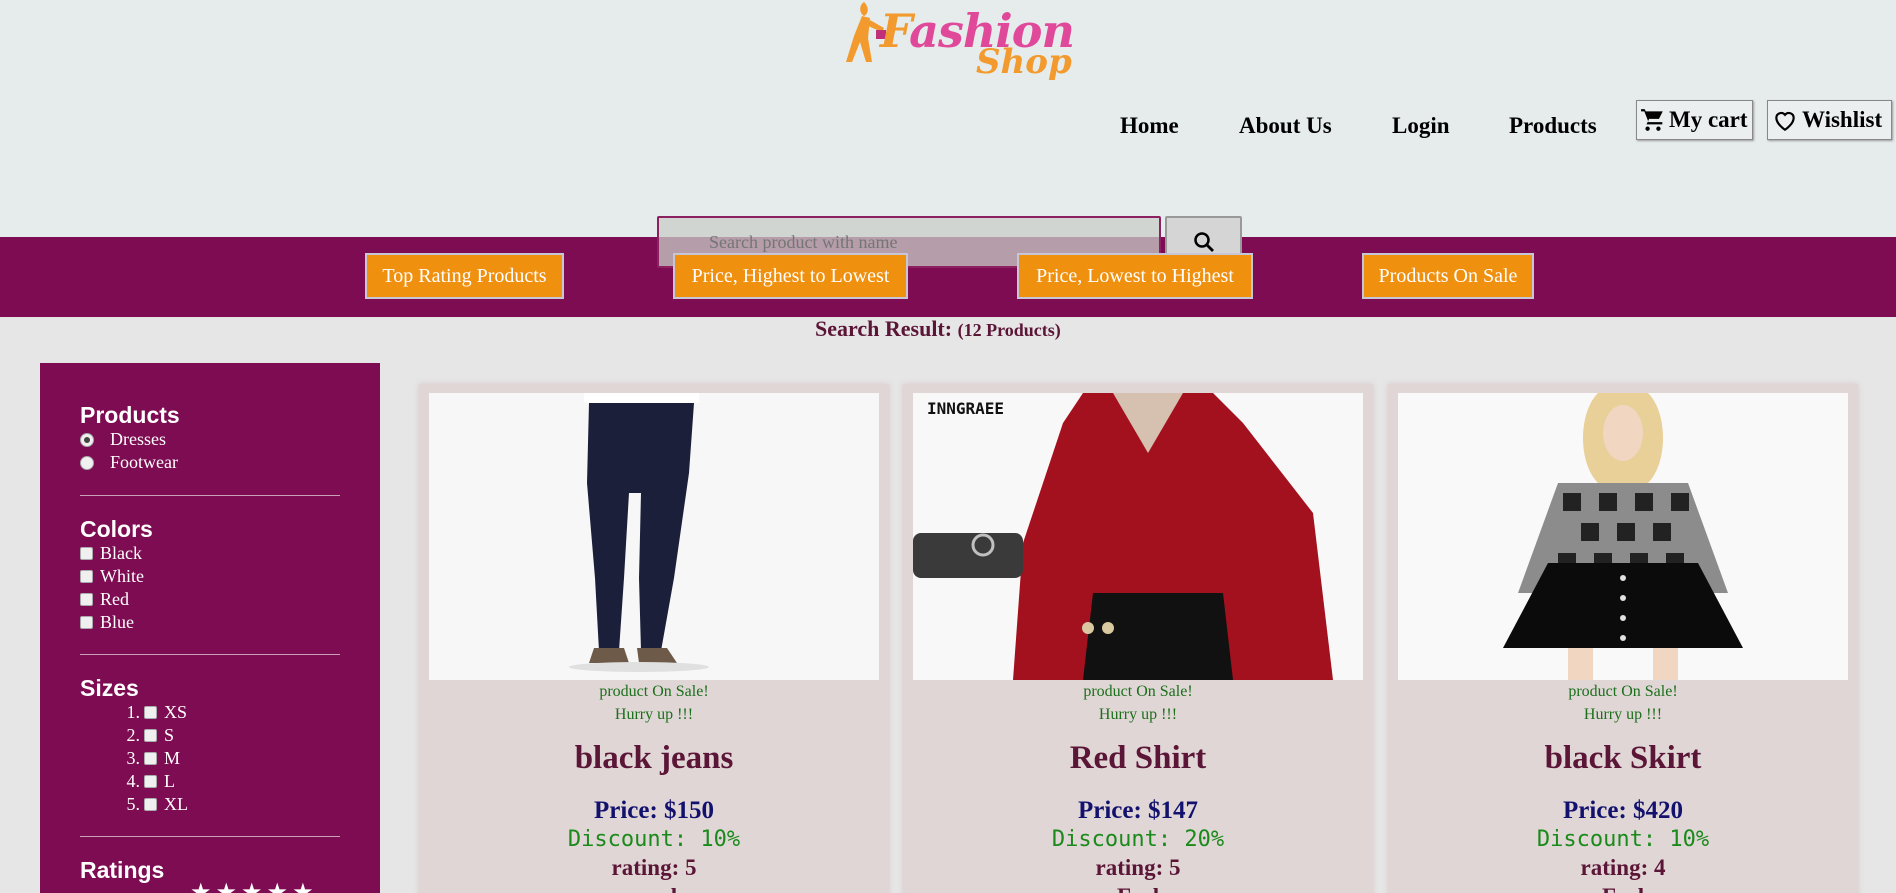 The width and height of the screenshot is (1896, 893). I want to click on list-number: 3., so click(133, 758).